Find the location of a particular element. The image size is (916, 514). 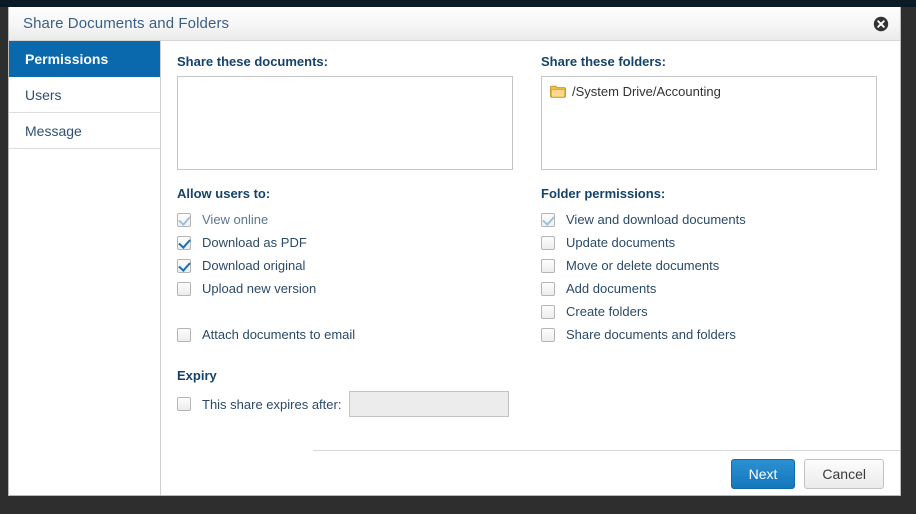

checkbox-row-view-online: View online is located at coordinates (345, 219).